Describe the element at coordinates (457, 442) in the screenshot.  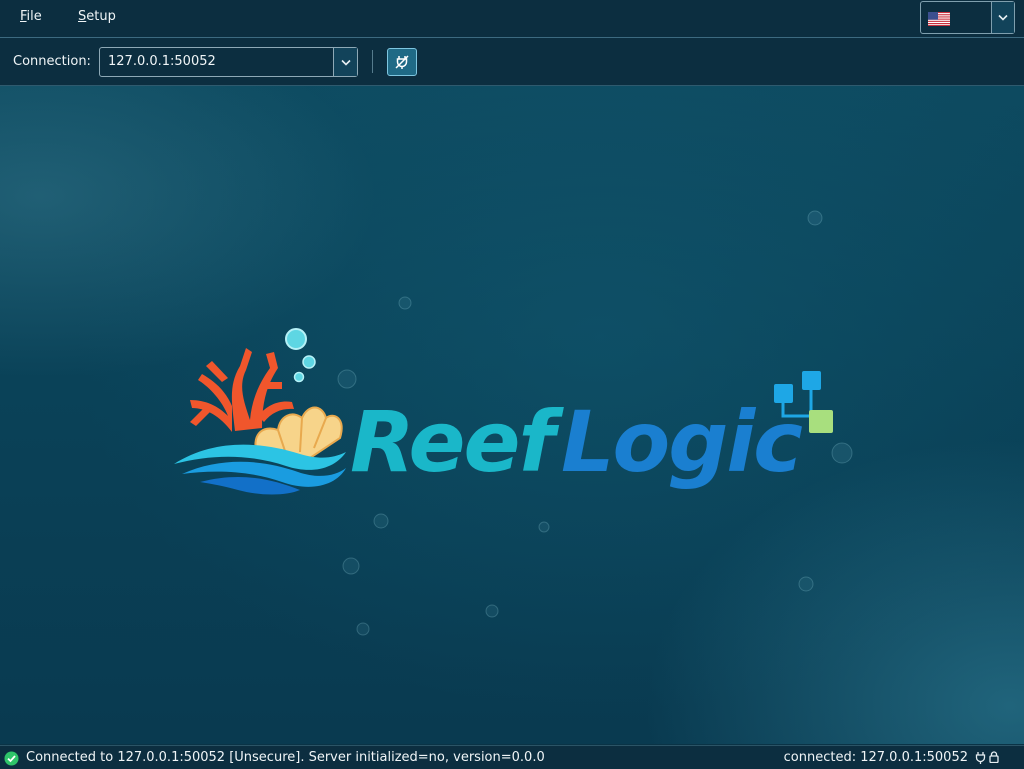
I see `logo-text-reef: Reef` at that location.